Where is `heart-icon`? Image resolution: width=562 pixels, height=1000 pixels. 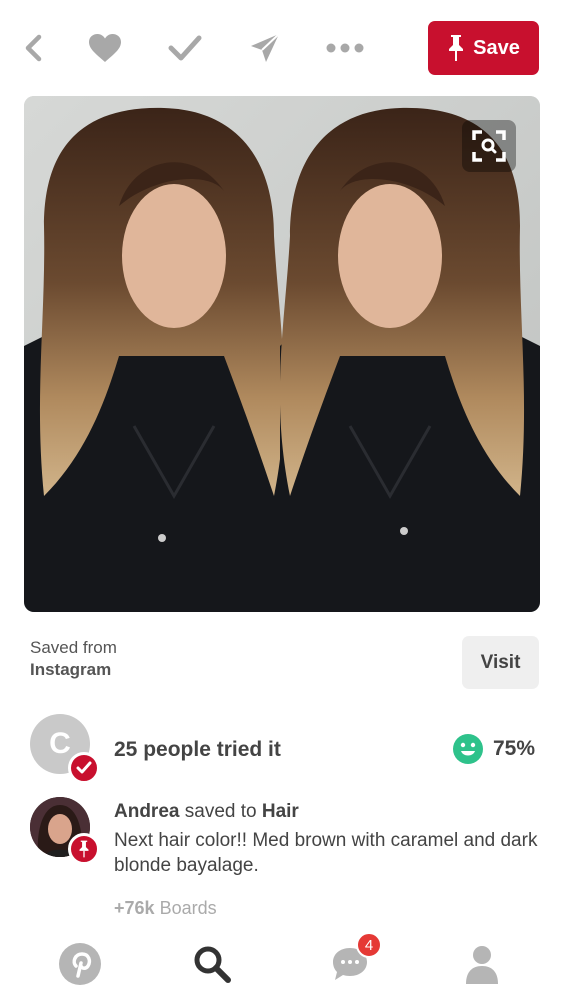 heart-icon is located at coordinates (105, 48).